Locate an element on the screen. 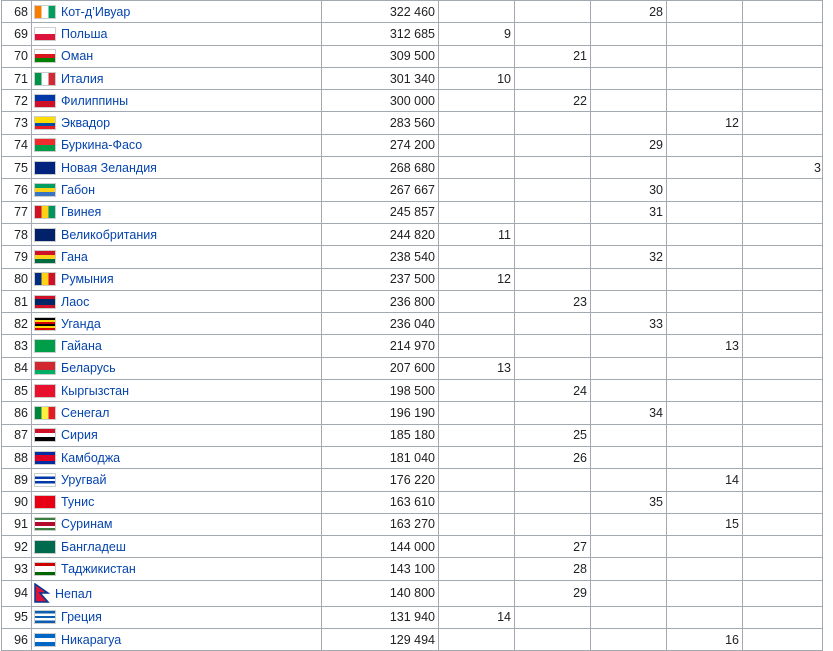 This screenshot has width=833, height=651. country-cell: Оман is located at coordinates (176, 56).